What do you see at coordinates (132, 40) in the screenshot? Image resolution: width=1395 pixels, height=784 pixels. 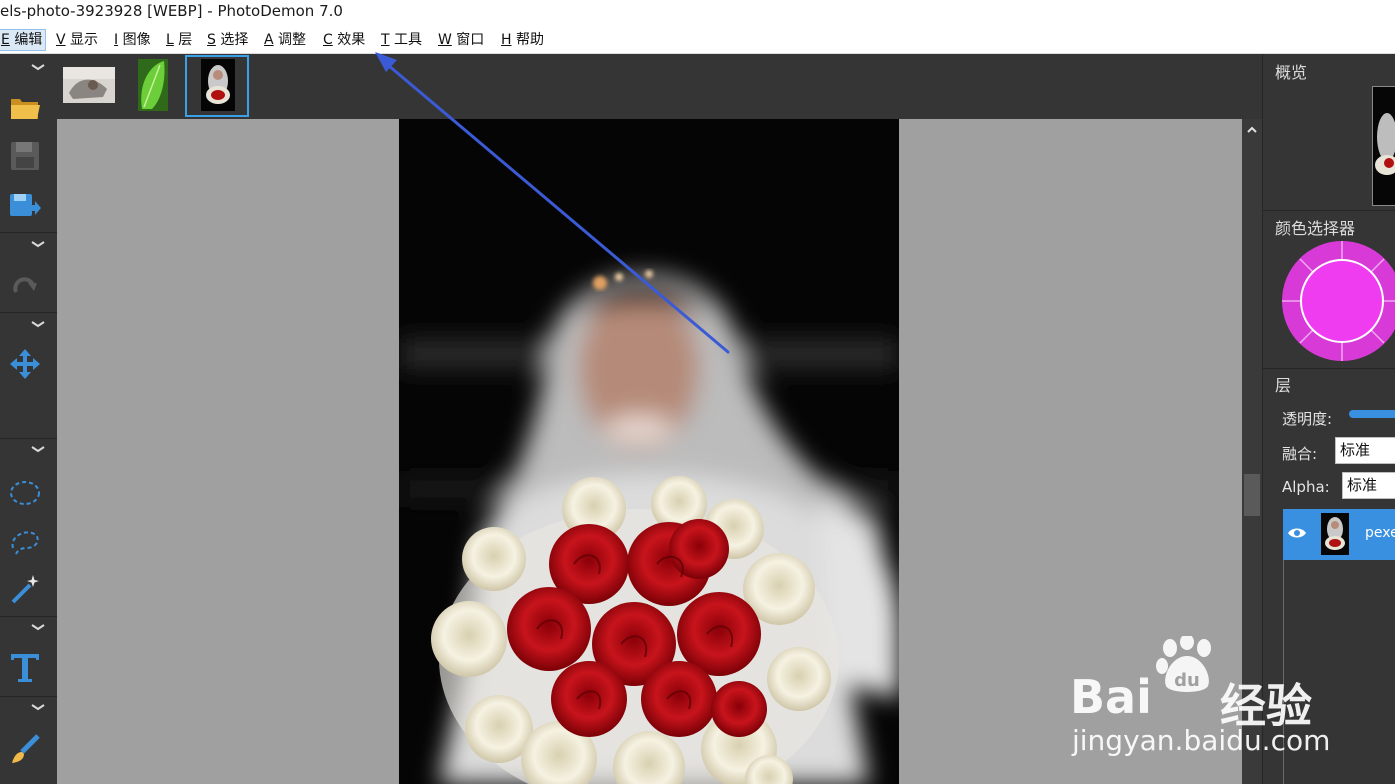 I see `menu-image: I 图像` at bounding box center [132, 40].